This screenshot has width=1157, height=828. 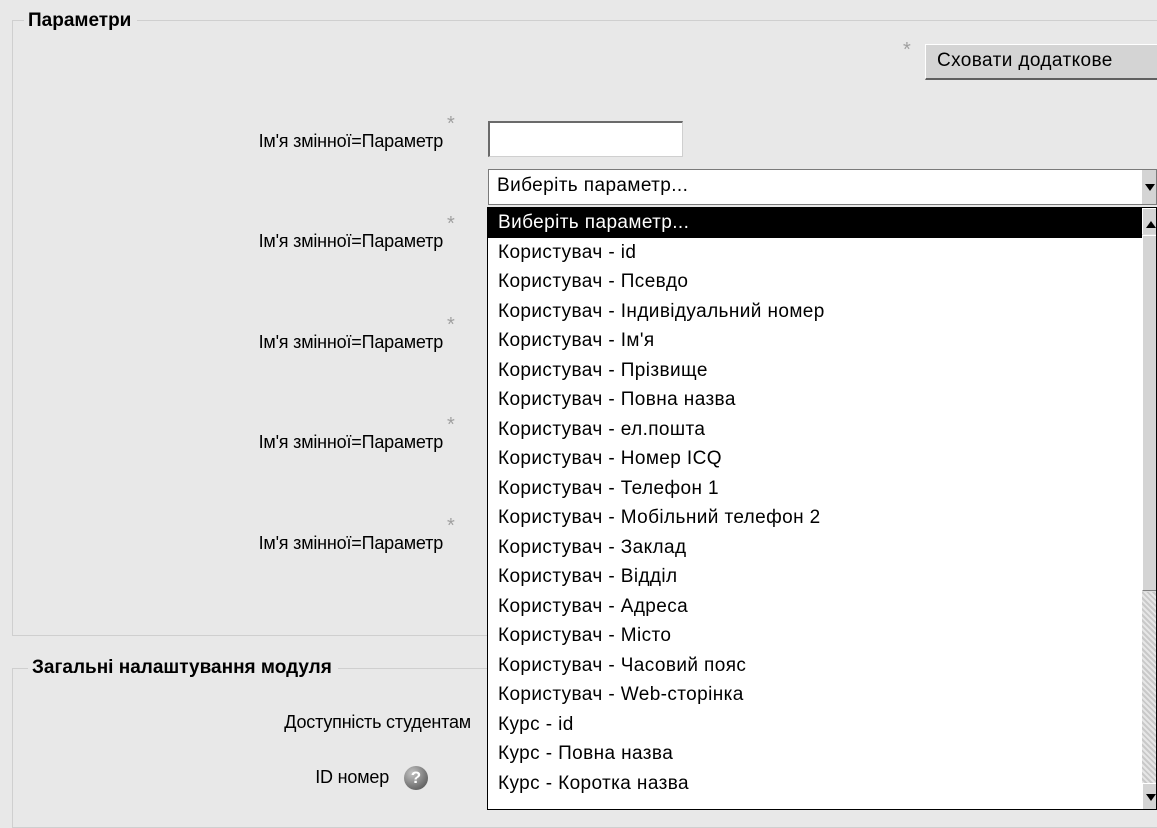 What do you see at coordinates (822, 636) in the screenshot?
I see `dropdown-option: Користувач - Місто` at bounding box center [822, 636].